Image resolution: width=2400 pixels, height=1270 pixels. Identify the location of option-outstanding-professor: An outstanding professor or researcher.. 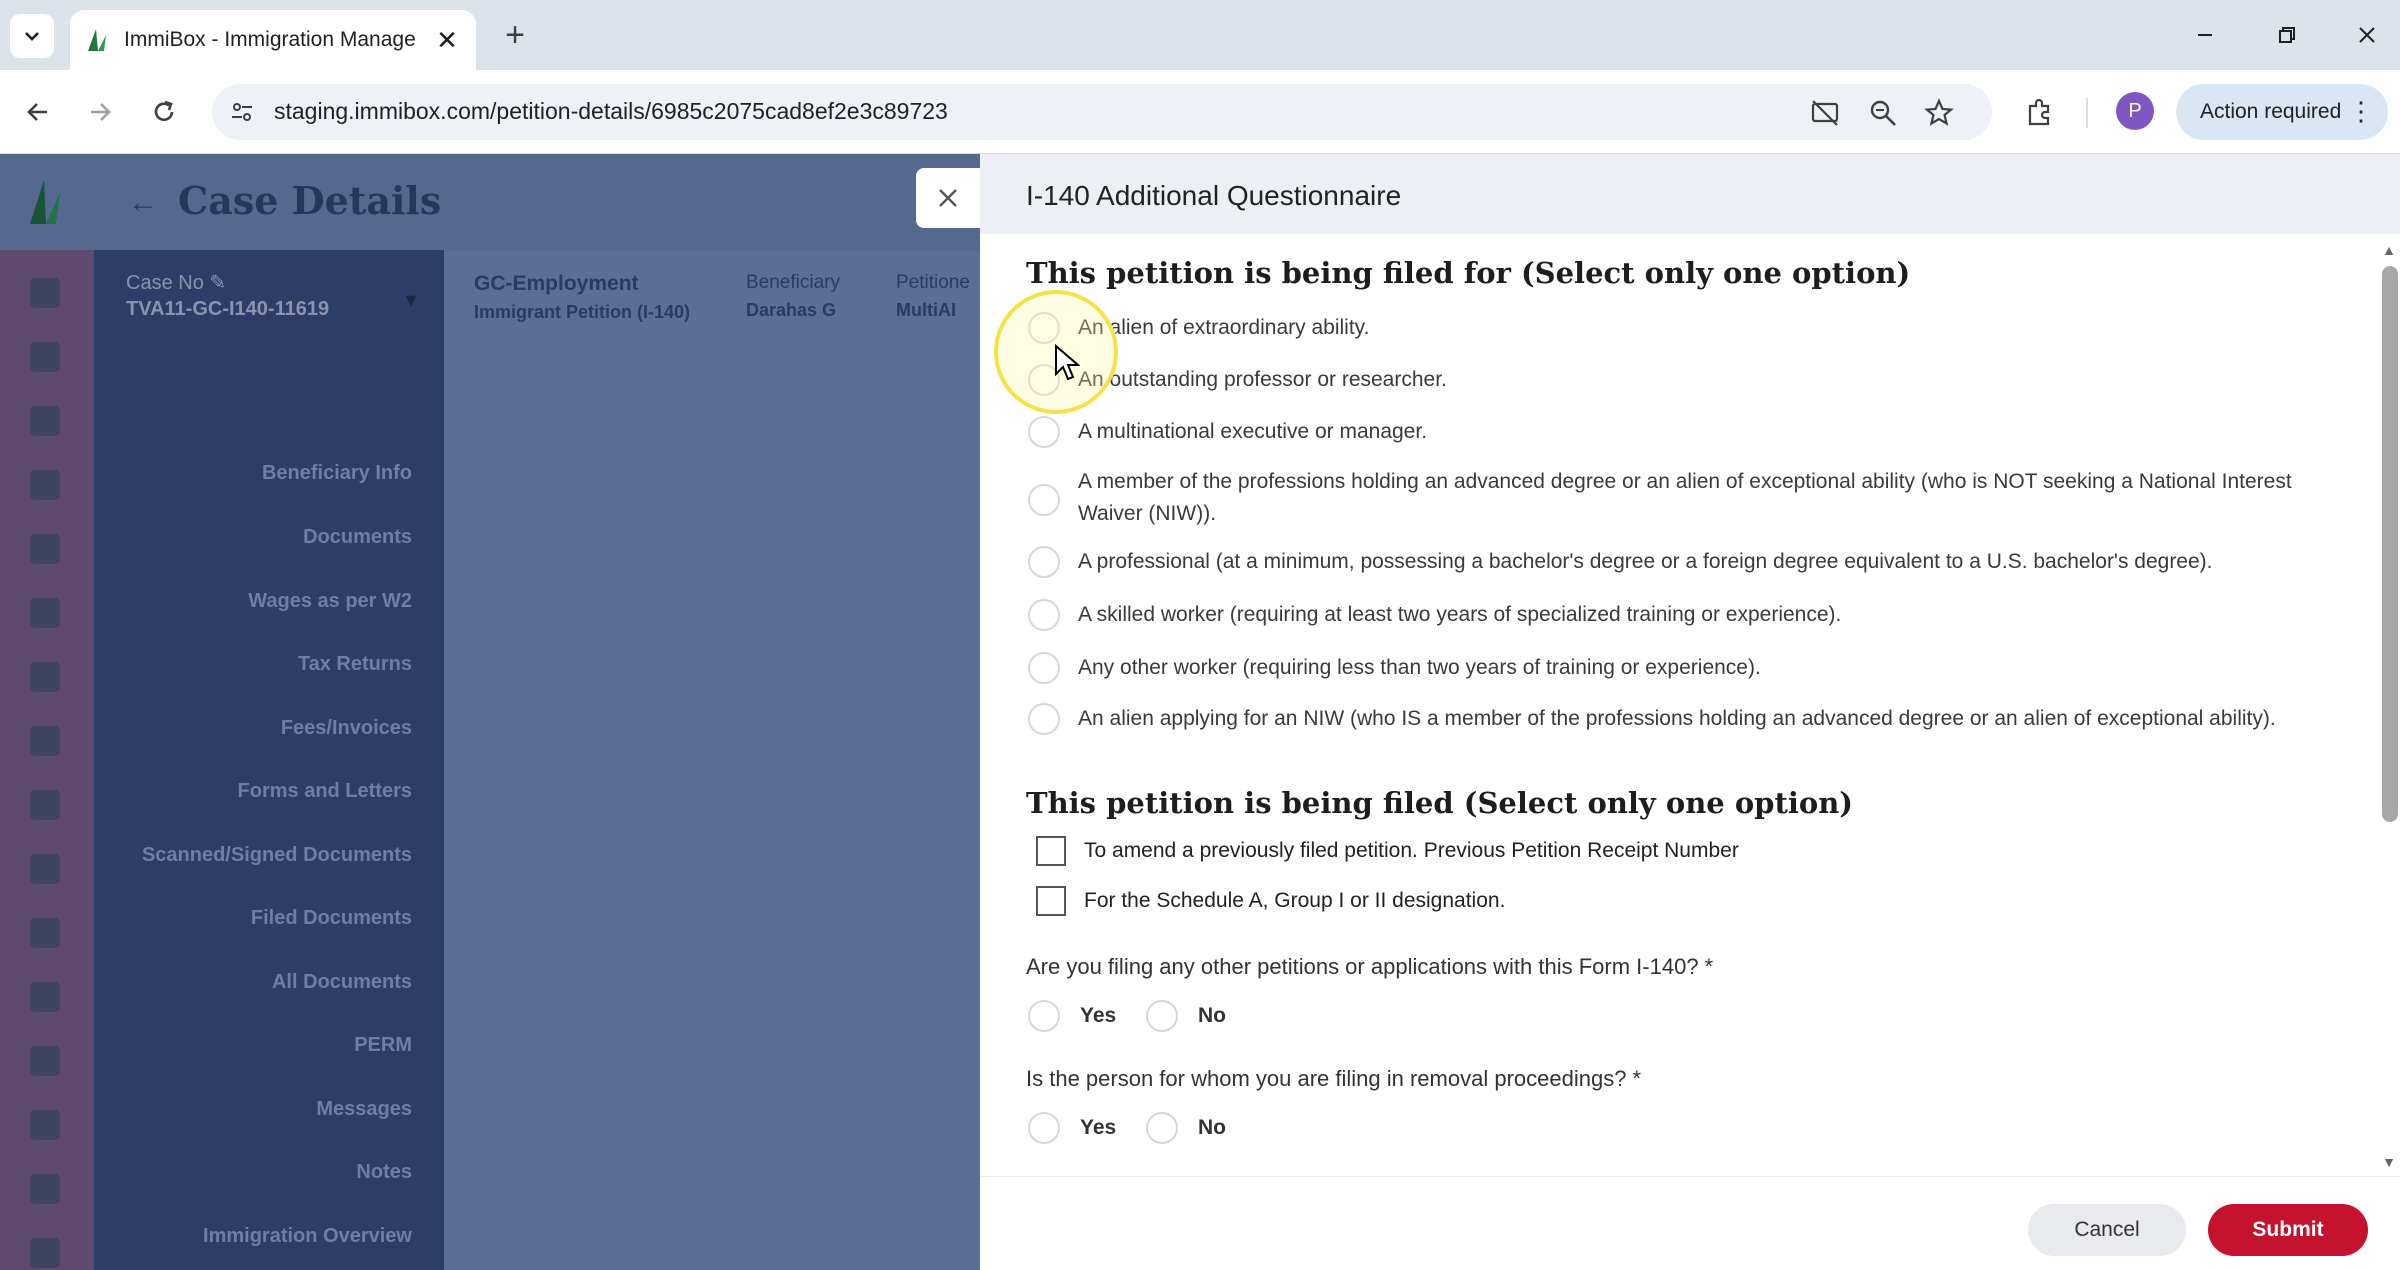
(1678, 380).